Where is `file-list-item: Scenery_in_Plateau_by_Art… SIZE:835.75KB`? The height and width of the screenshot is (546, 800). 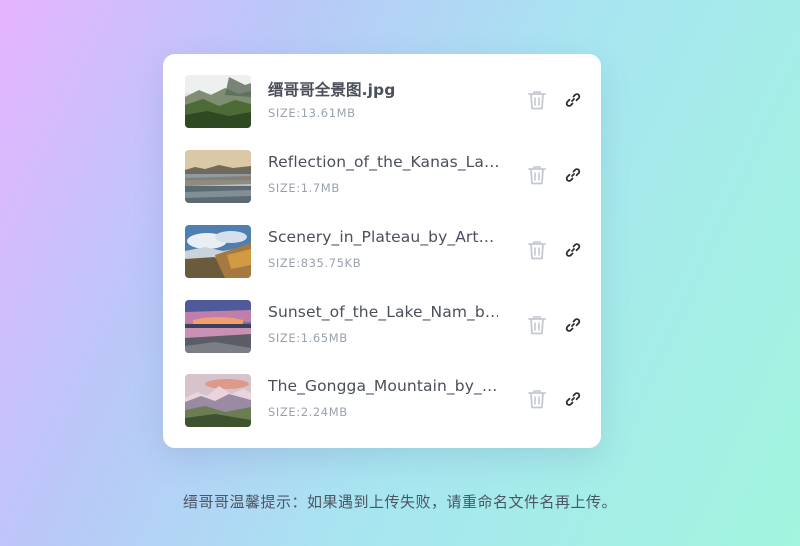 file-list-item: Scenery_in_Plateau_by_Art… SIZE:835.75KB is located at coordinates (382, 262).